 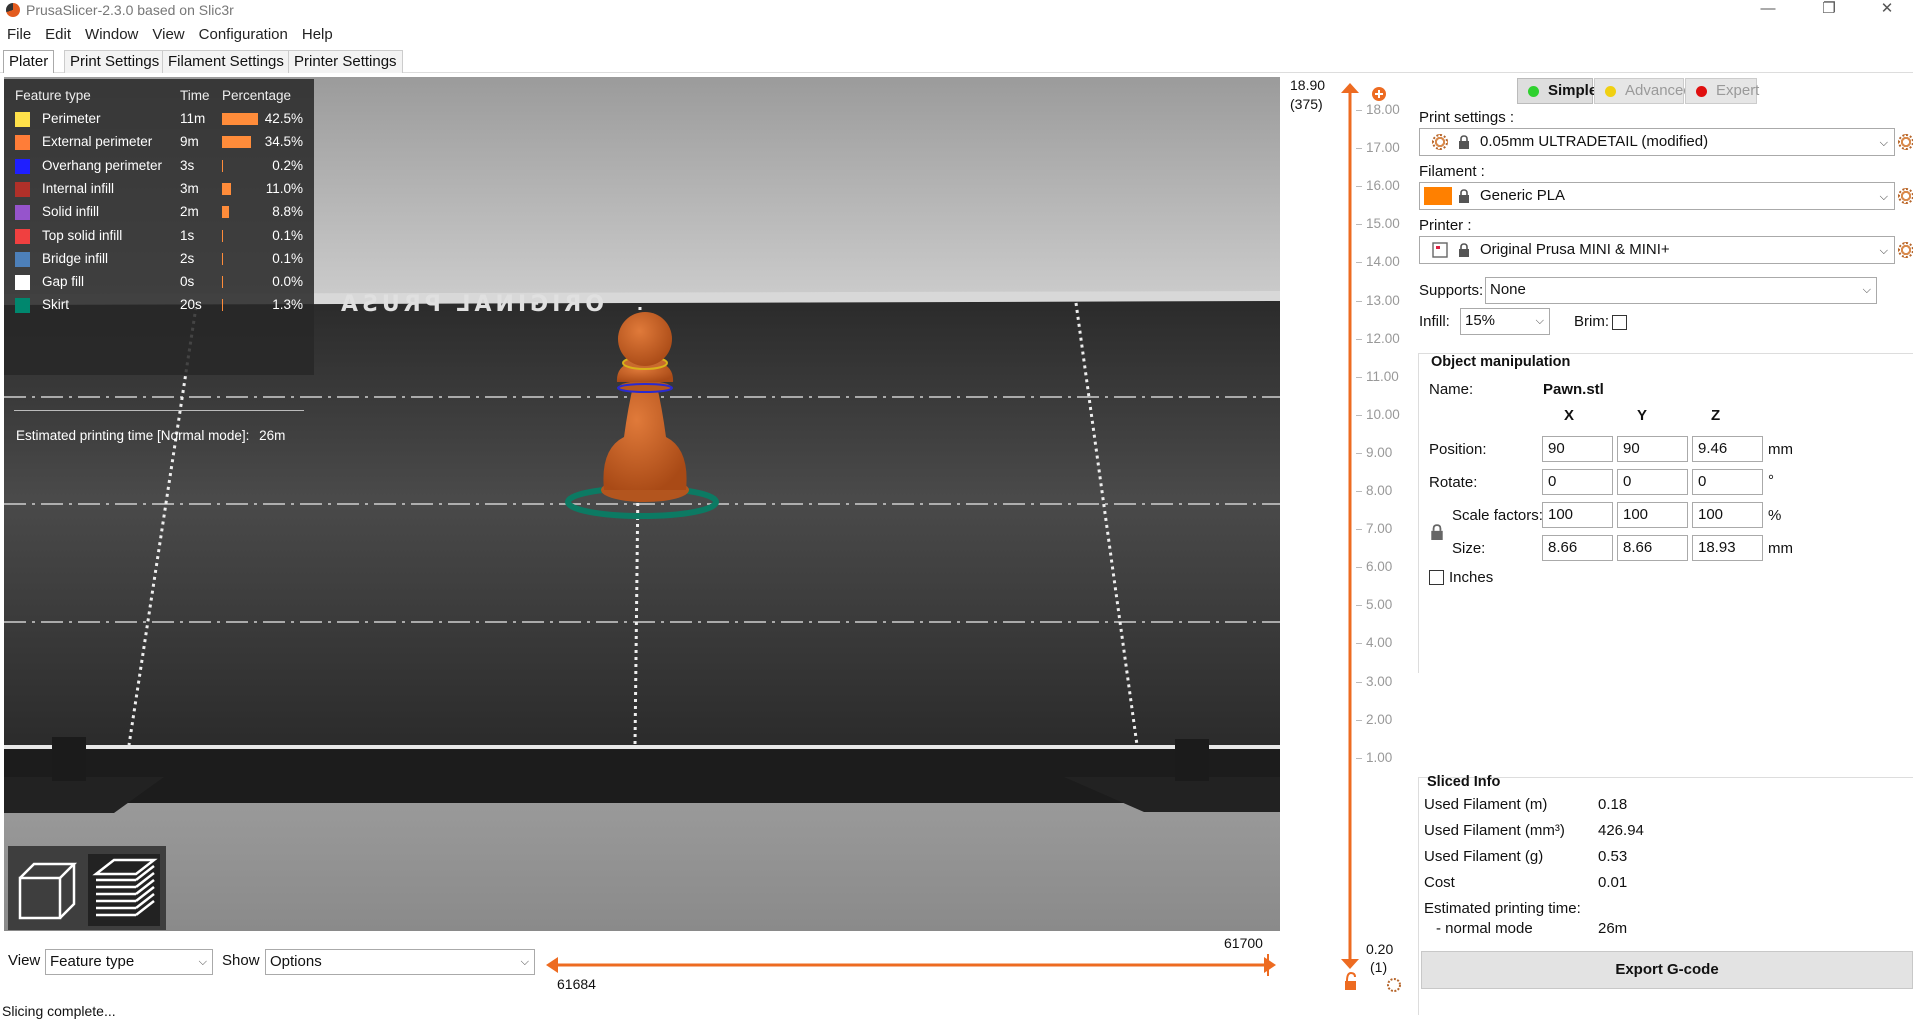 What do you see at coordinates (115, 61) in the screenshot?
I see `tab-print-settings: Print Settings` at bounding box center [115, 61].